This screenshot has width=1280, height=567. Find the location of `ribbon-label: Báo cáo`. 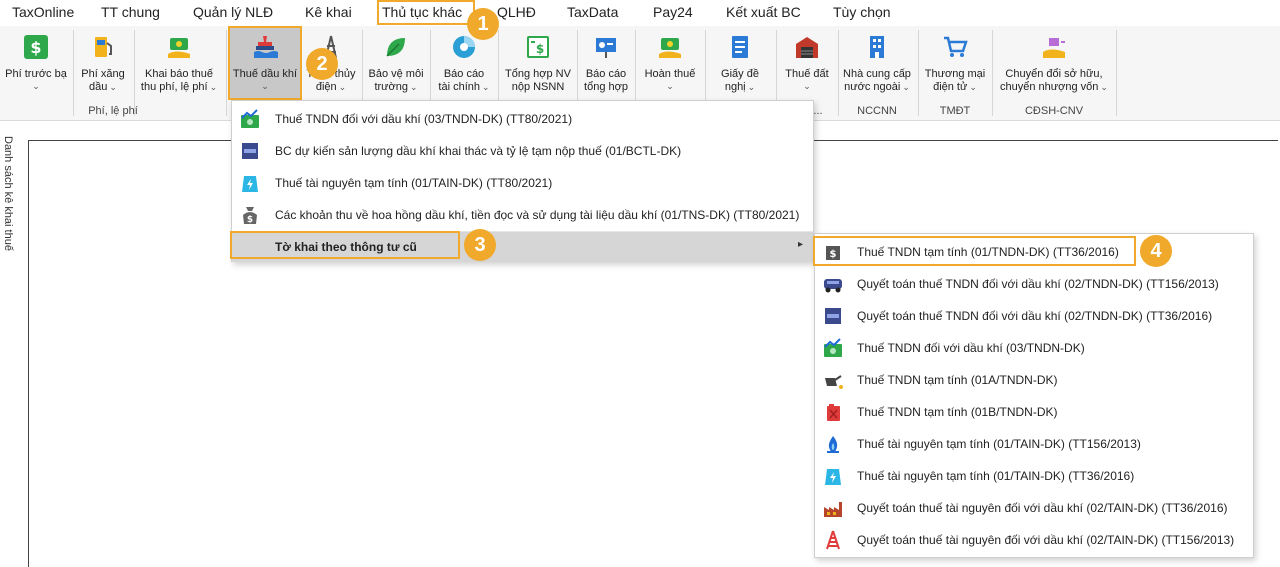

ribbon-label: Báo cáo is located at coordinates (606, 74).